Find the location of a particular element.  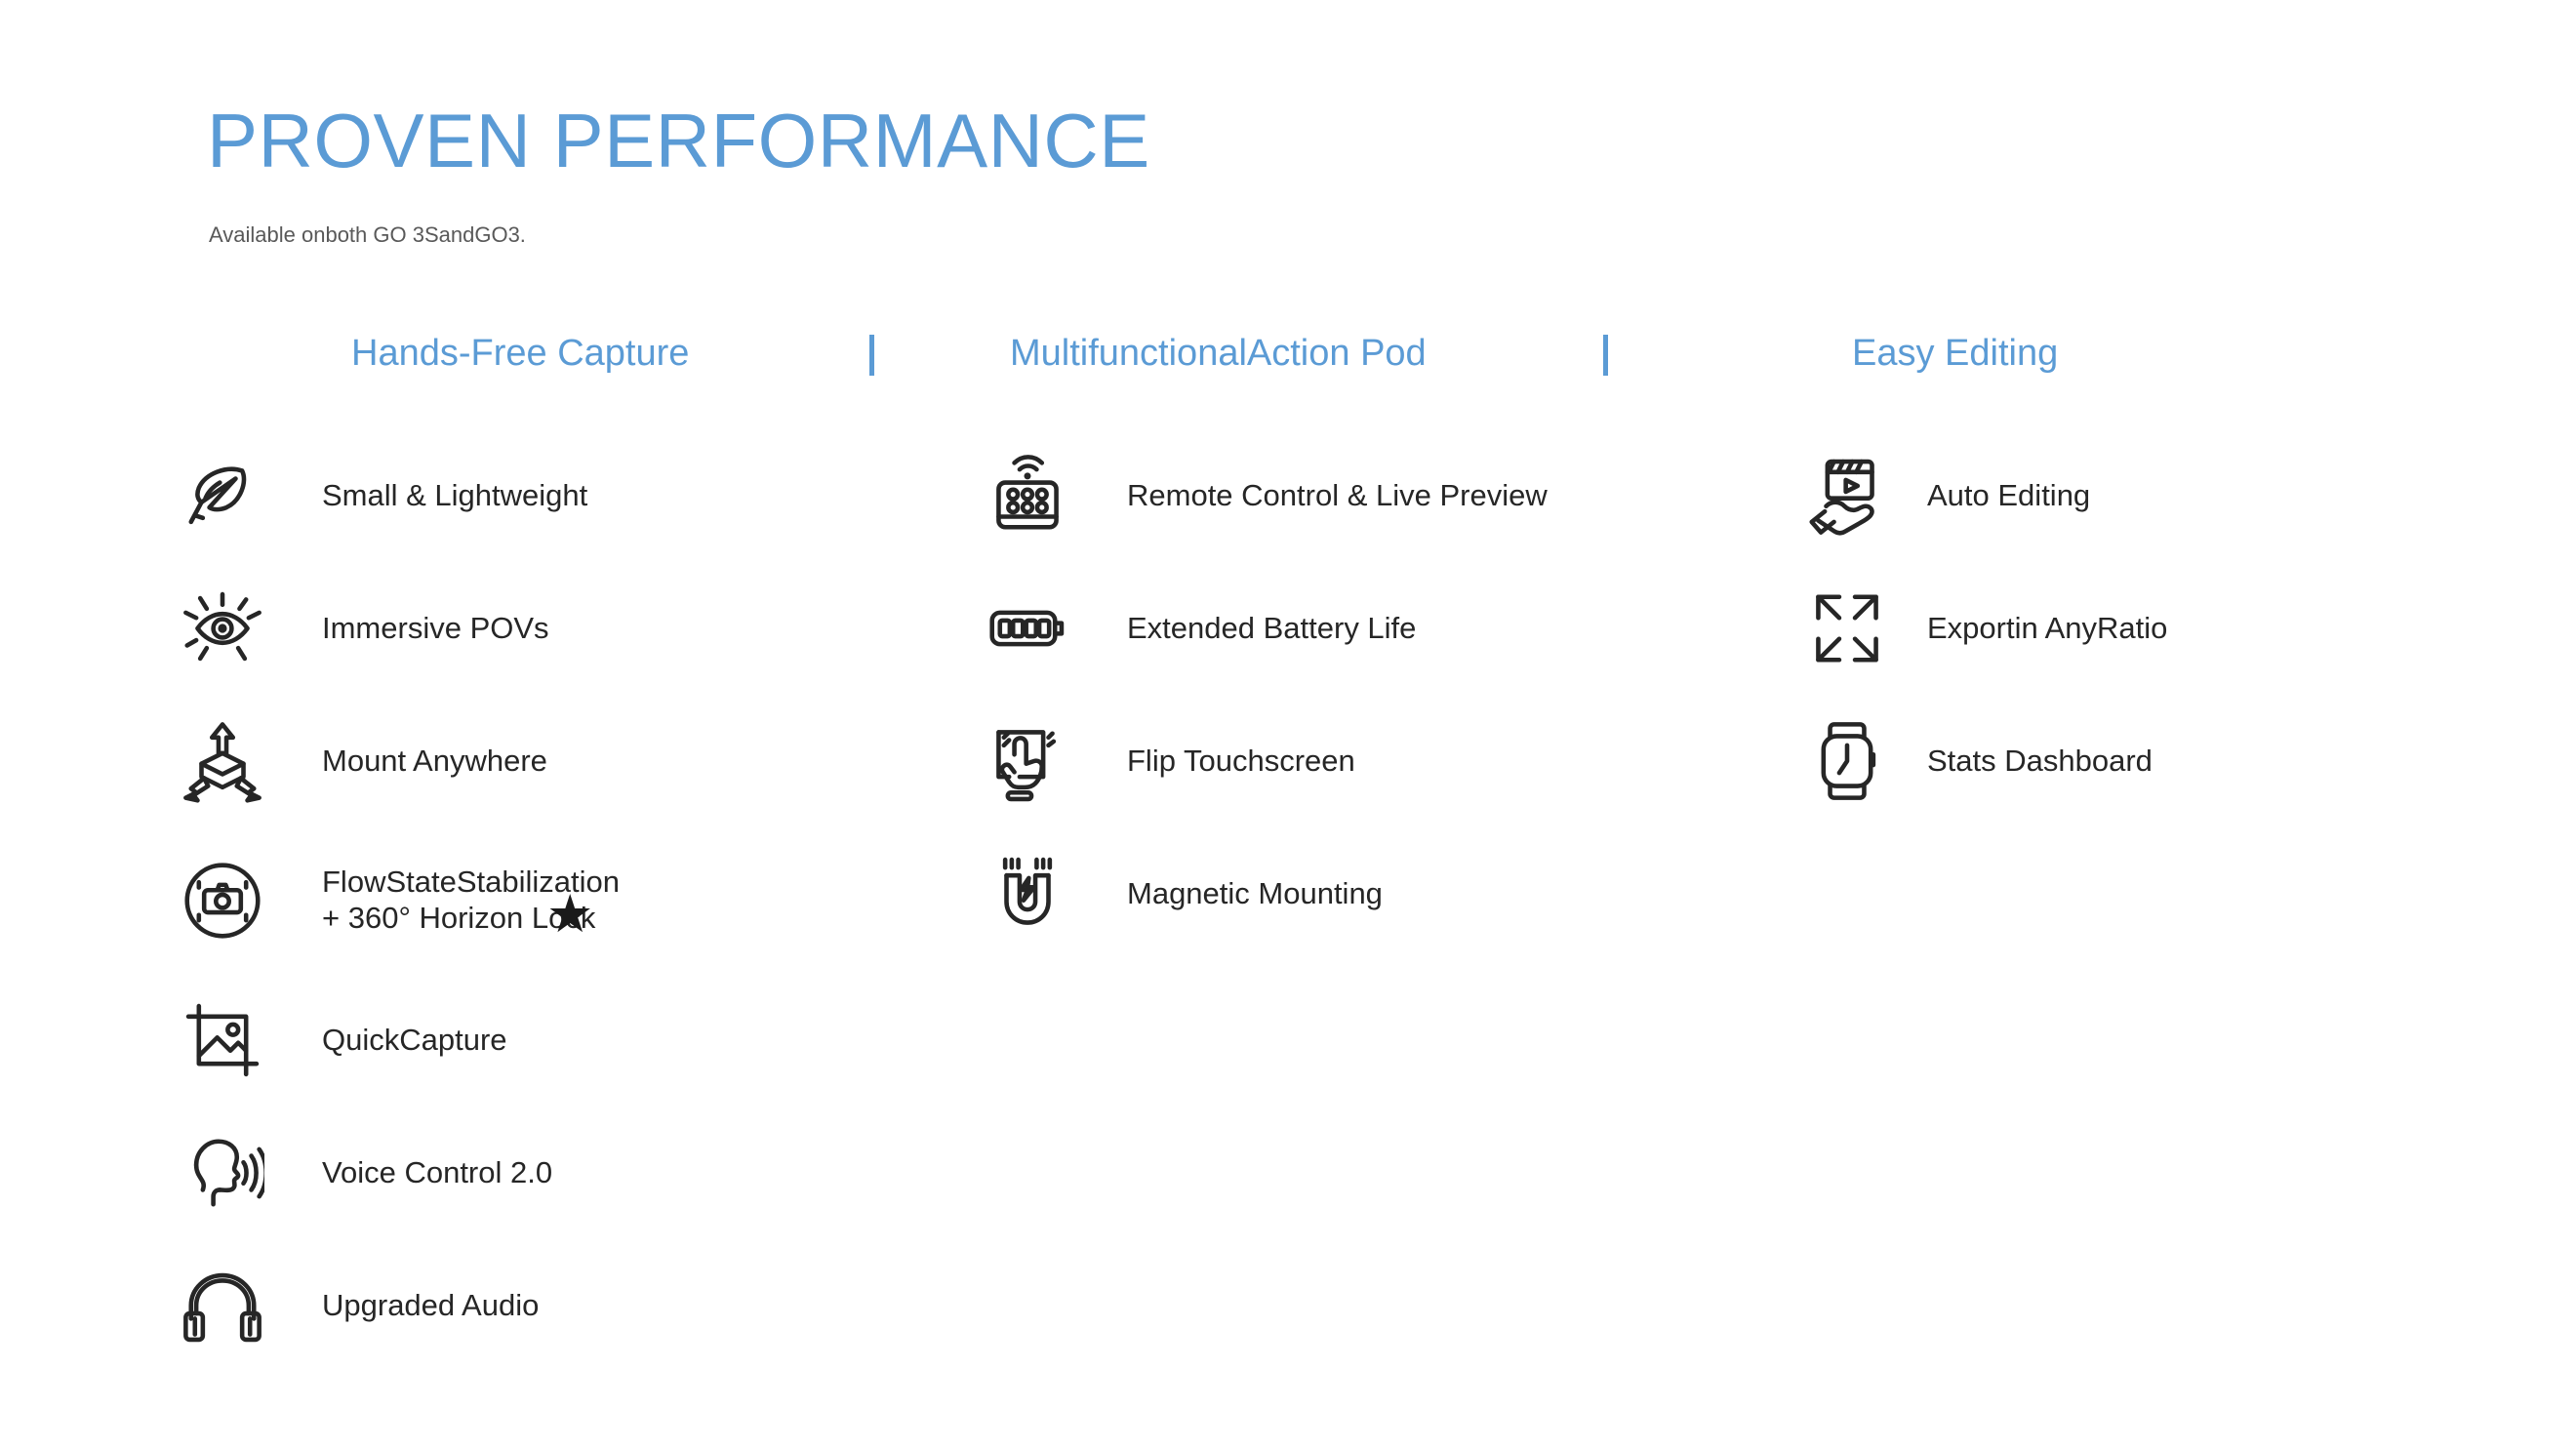

feature-label: Exportin AnyRatio is located at coordinates (2047, 627).